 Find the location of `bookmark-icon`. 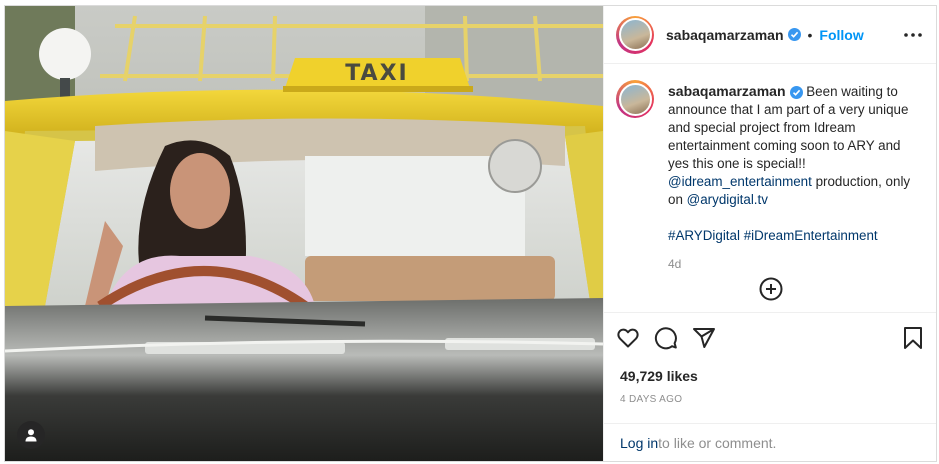

bookmark-icon is located at coordinates (913, 337).